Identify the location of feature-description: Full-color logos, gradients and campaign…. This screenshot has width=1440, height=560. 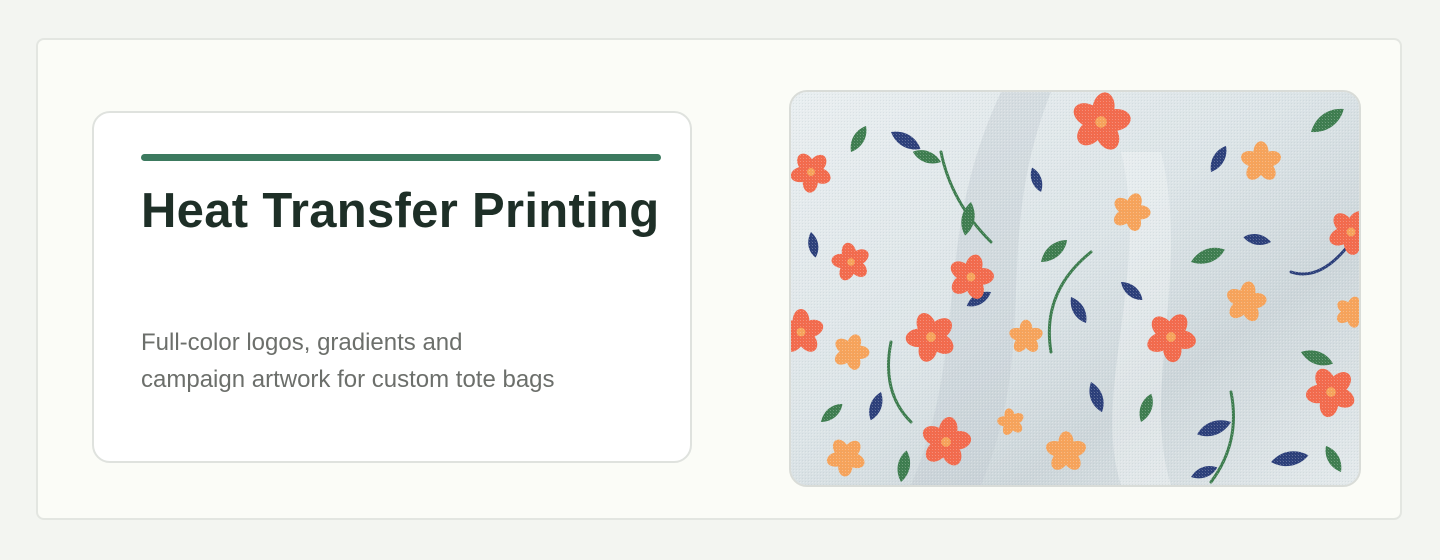
(348, 361).